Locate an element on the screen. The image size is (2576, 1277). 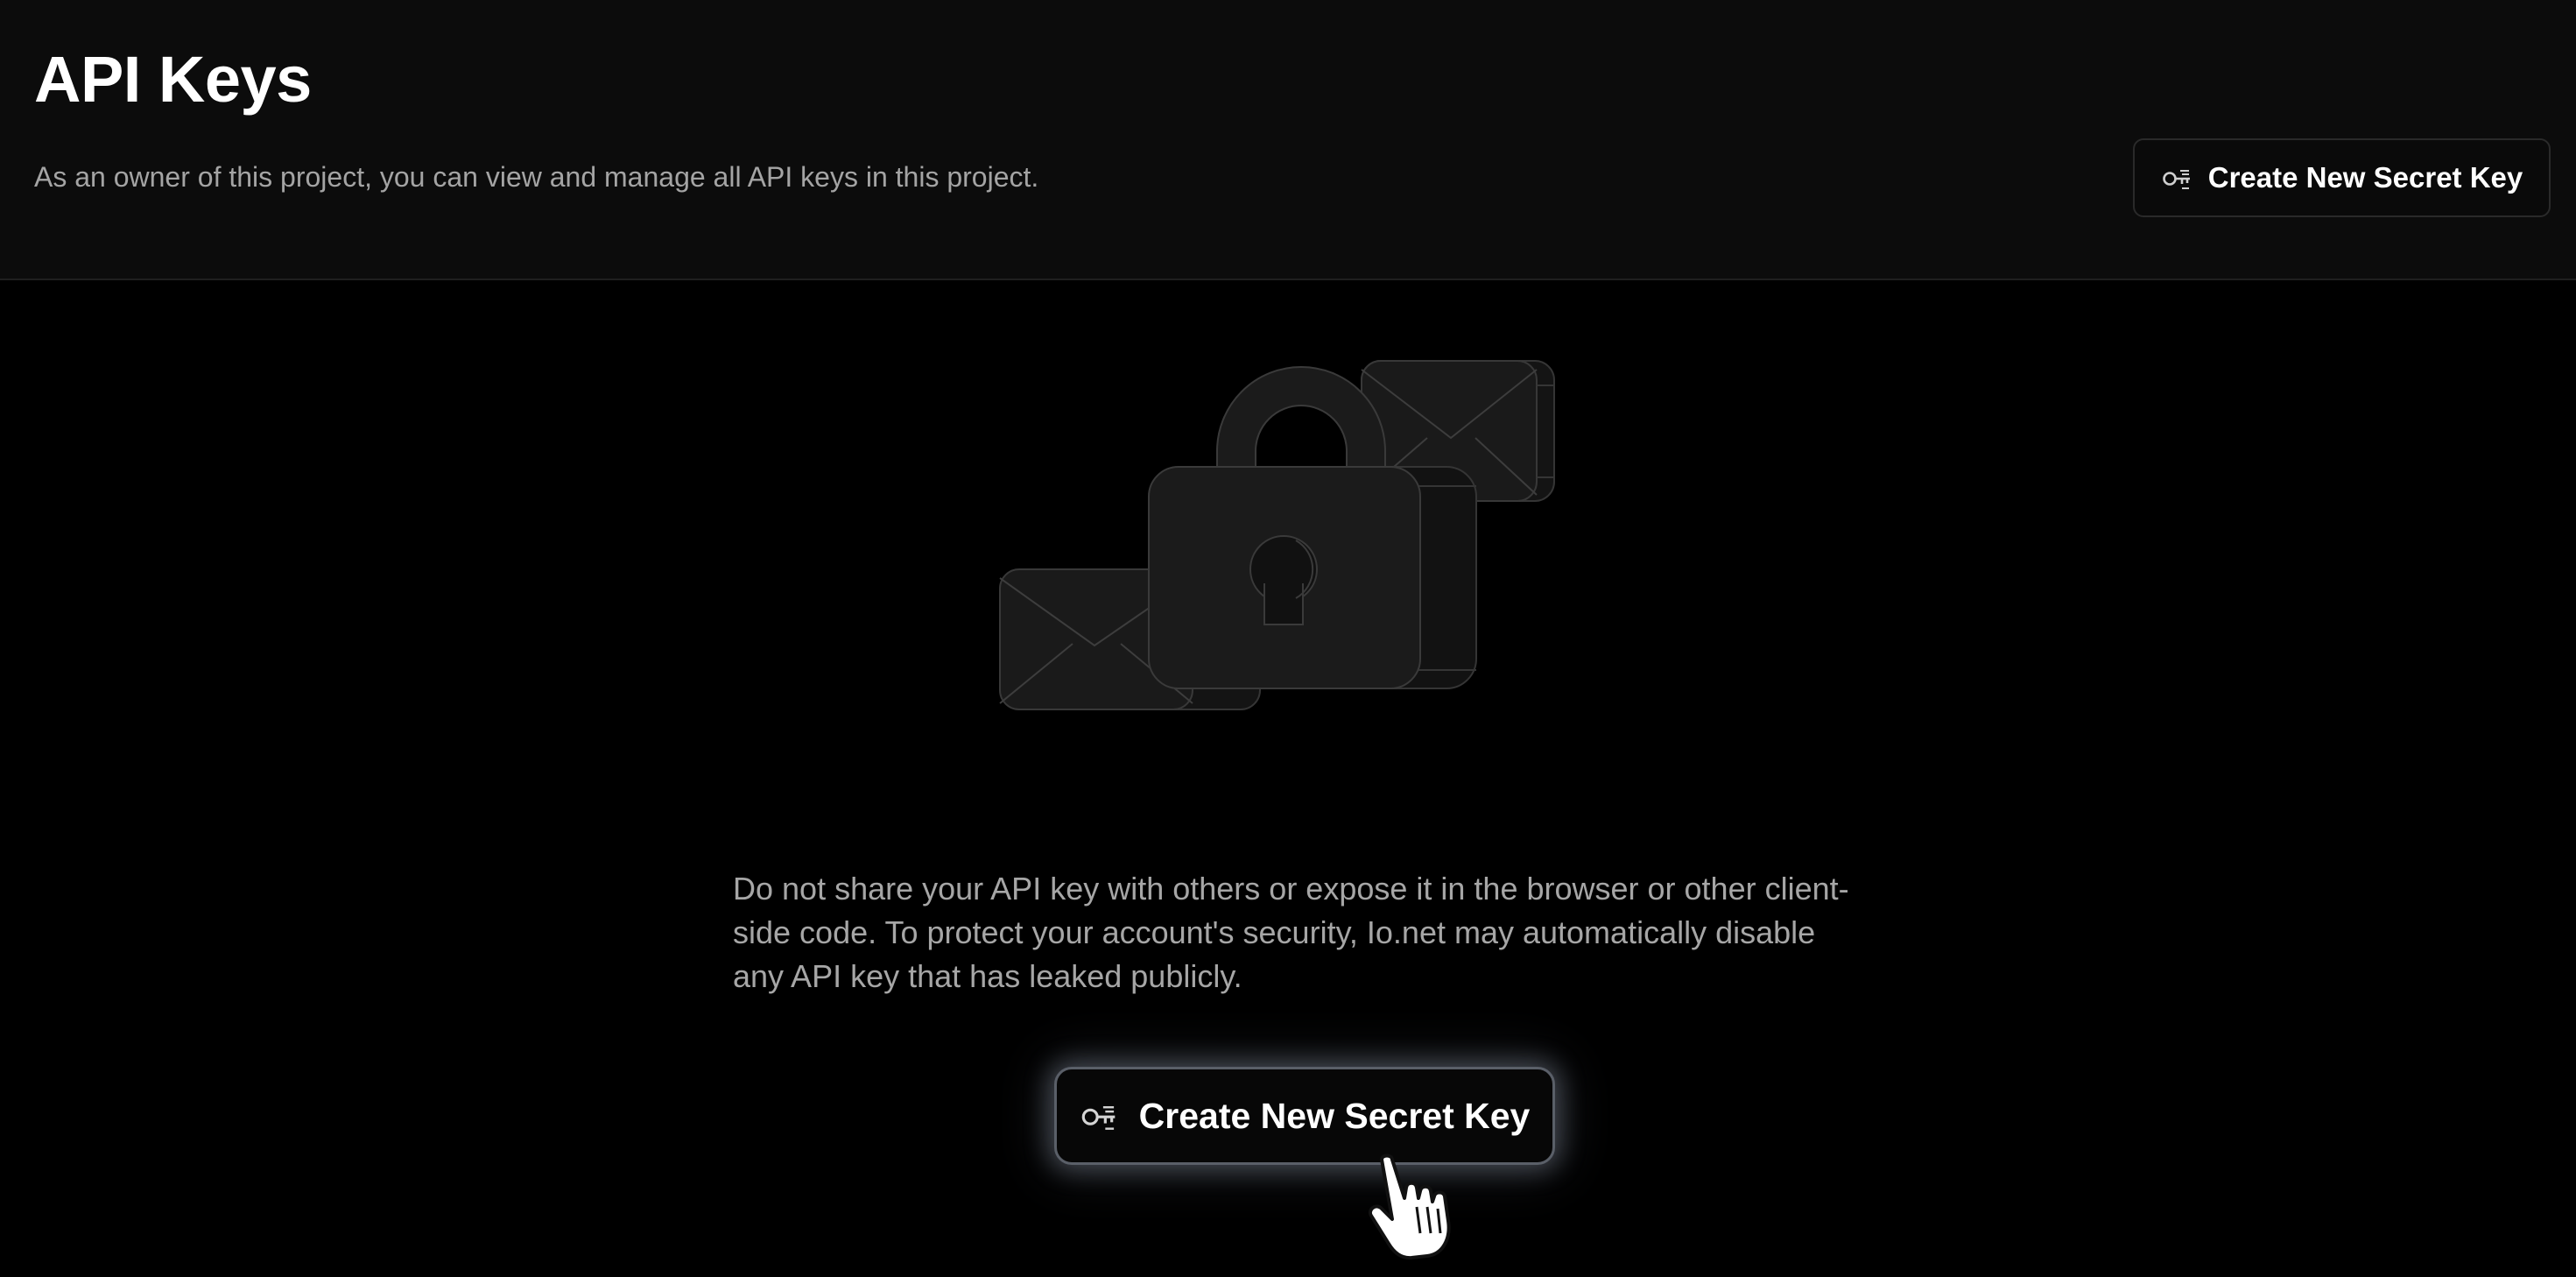
create-secret-key-button: Create New Secret Key is located at coordinates (1304, 1116).